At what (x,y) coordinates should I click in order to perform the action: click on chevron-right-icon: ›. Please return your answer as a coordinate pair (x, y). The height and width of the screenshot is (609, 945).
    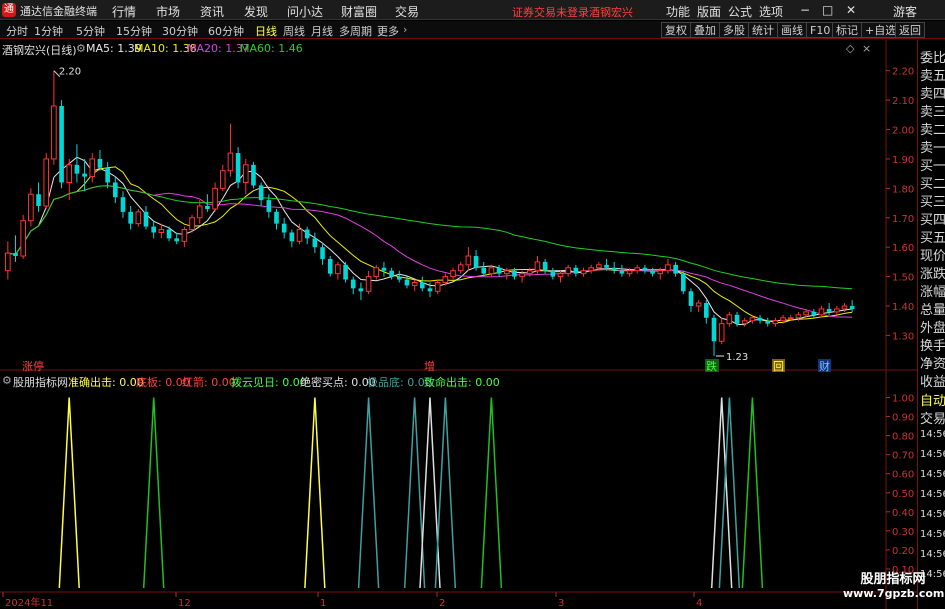
    Looking at the image, I should click on (405, 29).